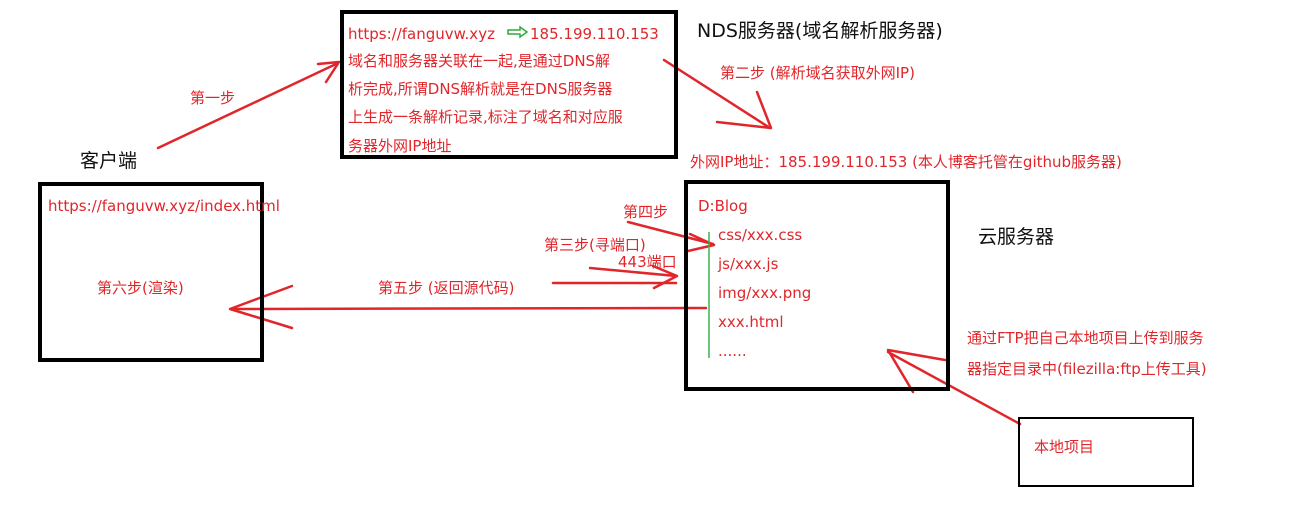 This screenshot has width=1292, height=506. Describe the element at coordinates (760, 235) in the screenshot. I see `server-file-css: css/xxx.css` at that location.